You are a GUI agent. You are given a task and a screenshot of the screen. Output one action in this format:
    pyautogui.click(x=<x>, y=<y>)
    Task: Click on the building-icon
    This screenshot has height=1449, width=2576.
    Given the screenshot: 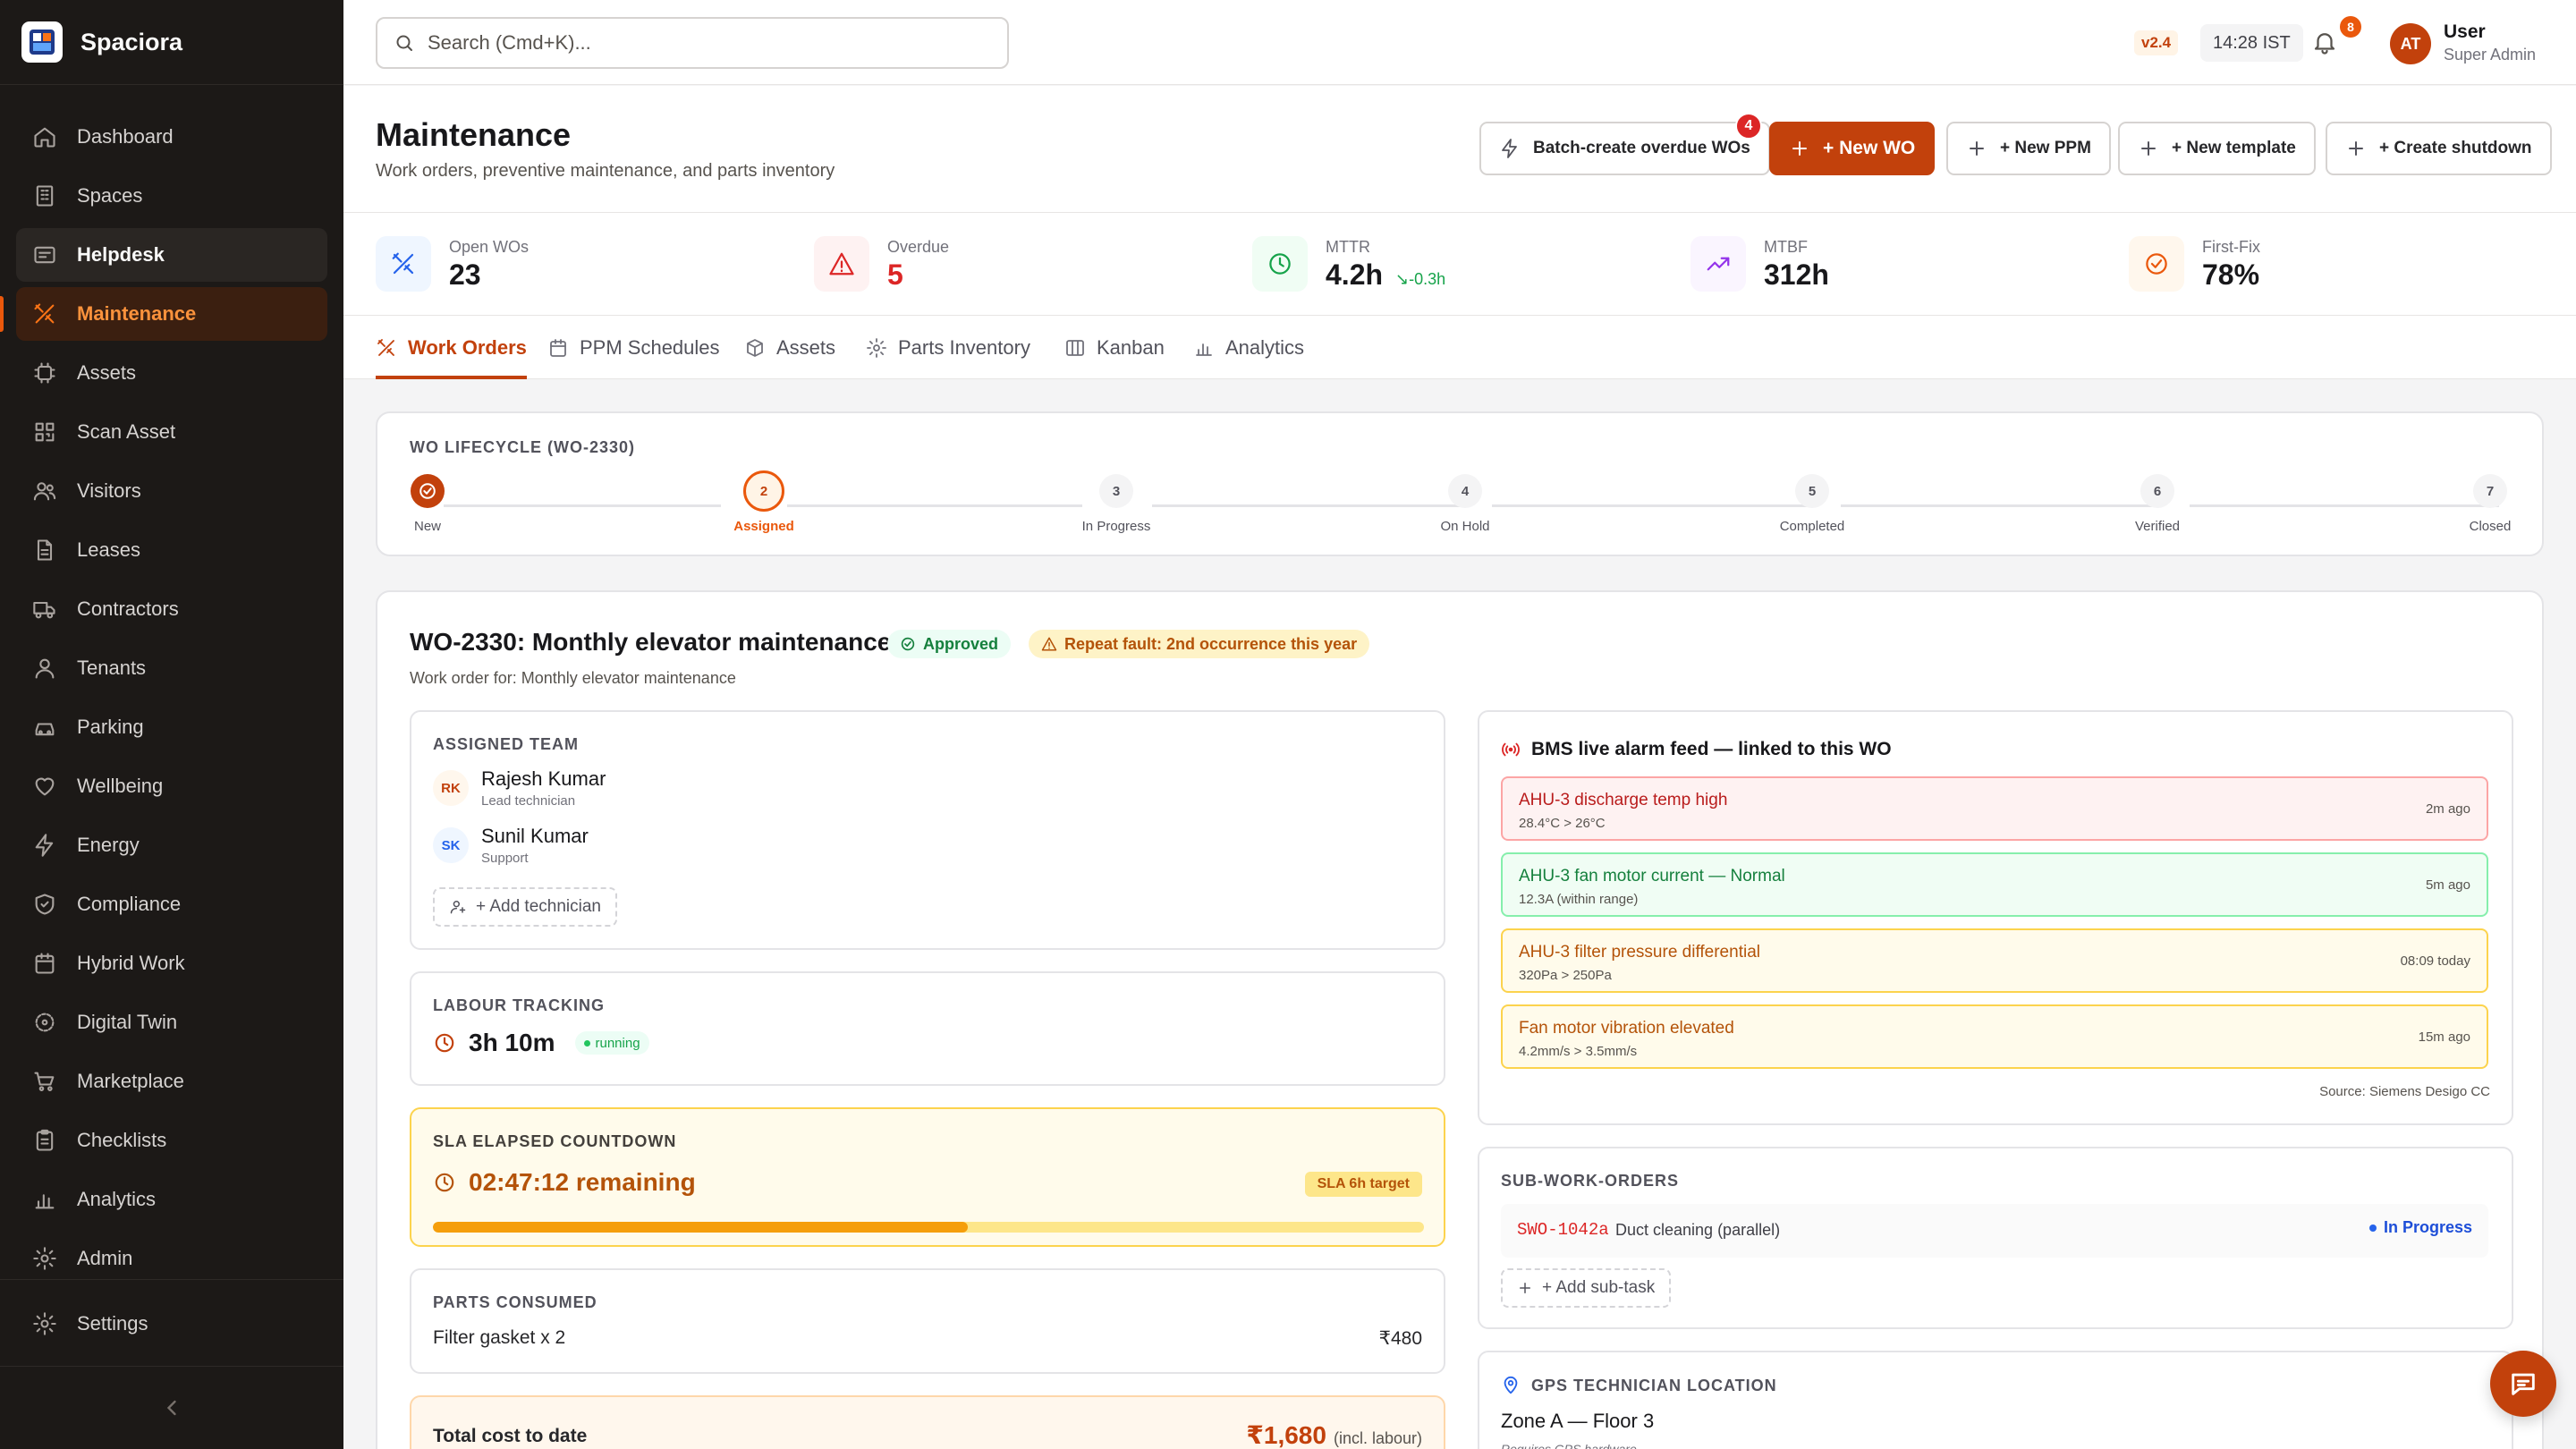 What is the action you would take?
    pyautogui.click(x=44, y=195)
    